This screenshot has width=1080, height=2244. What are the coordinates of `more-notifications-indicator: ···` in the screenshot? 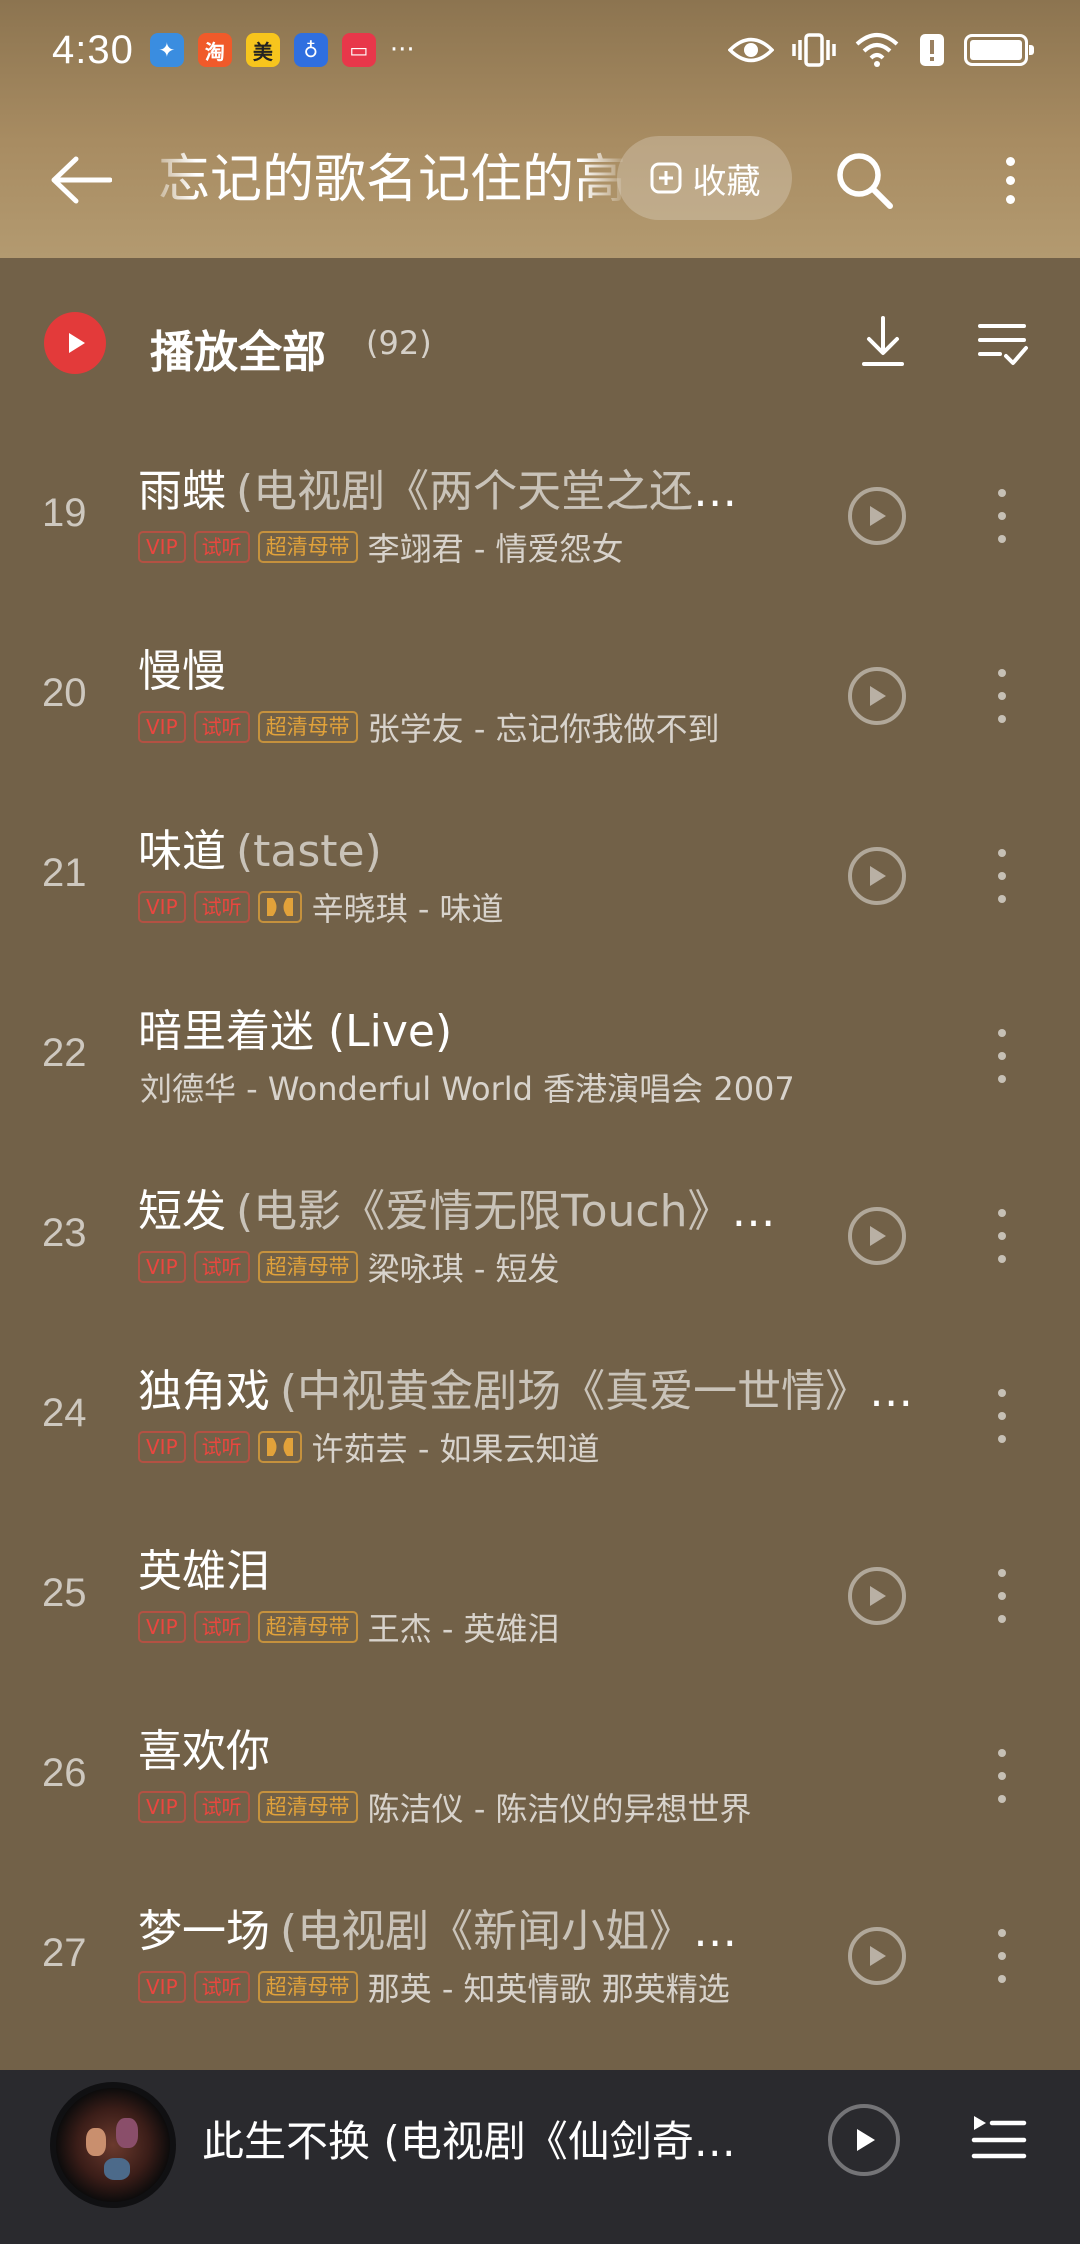 It's located at (402, 50).